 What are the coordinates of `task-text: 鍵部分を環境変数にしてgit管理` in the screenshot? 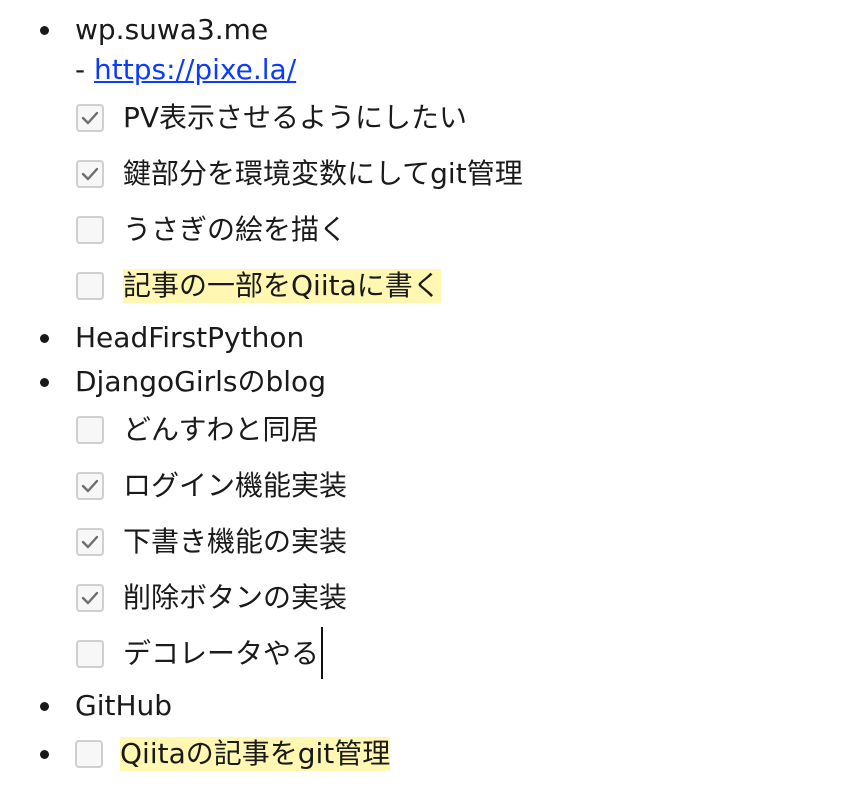 It's located at (323, 174).